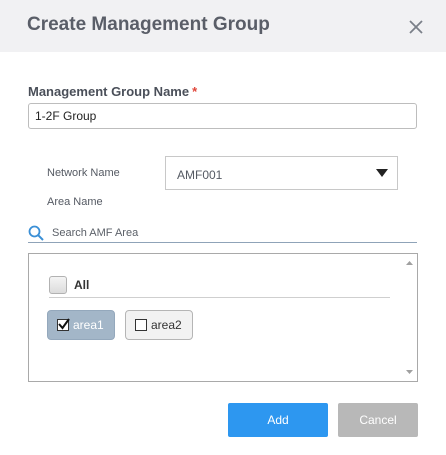 Image resolution: width=446 pixels, height=455 pixels. I want to click on checkbox-unchecked, so click(141, 325).